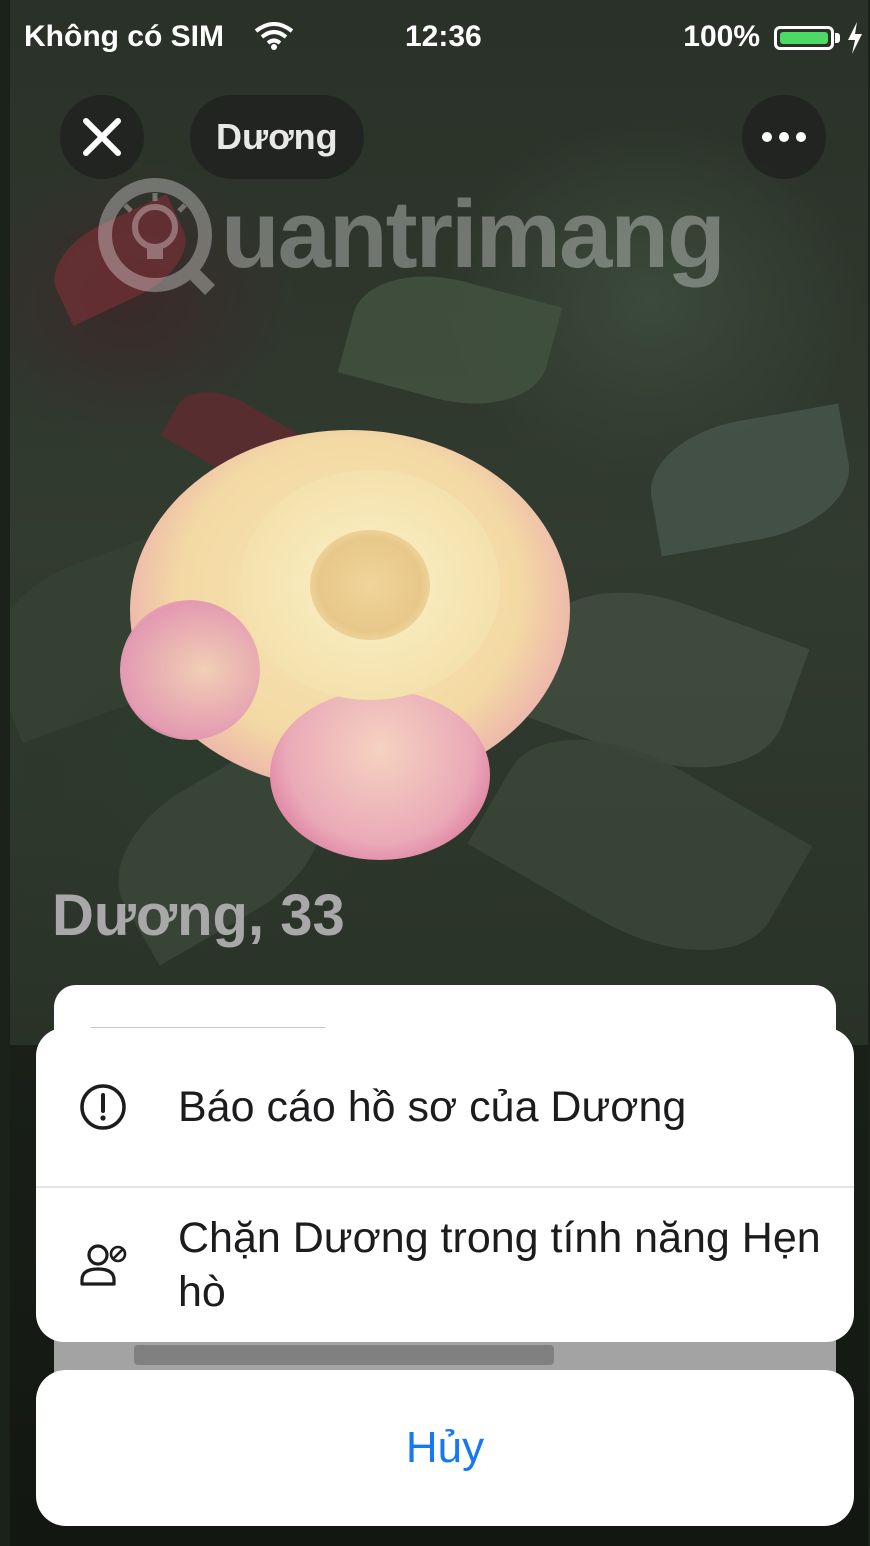  Describe the element at coordinates (804, 38) in the screenshot. I see `battery-icon` at that location.